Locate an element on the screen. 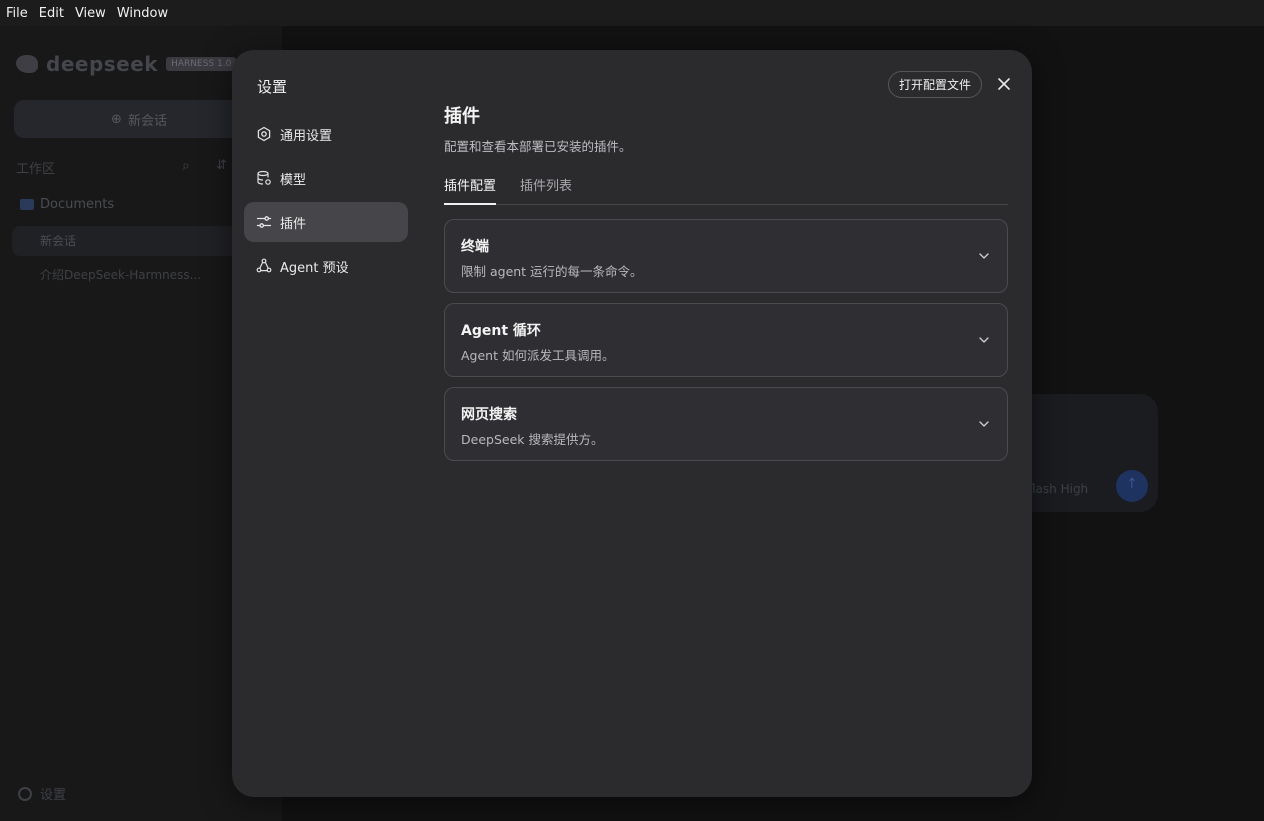 This screenshot has width=1264, height=821. new-chat-button: ⊕ 新会话 is located at coordinates (139, 119).